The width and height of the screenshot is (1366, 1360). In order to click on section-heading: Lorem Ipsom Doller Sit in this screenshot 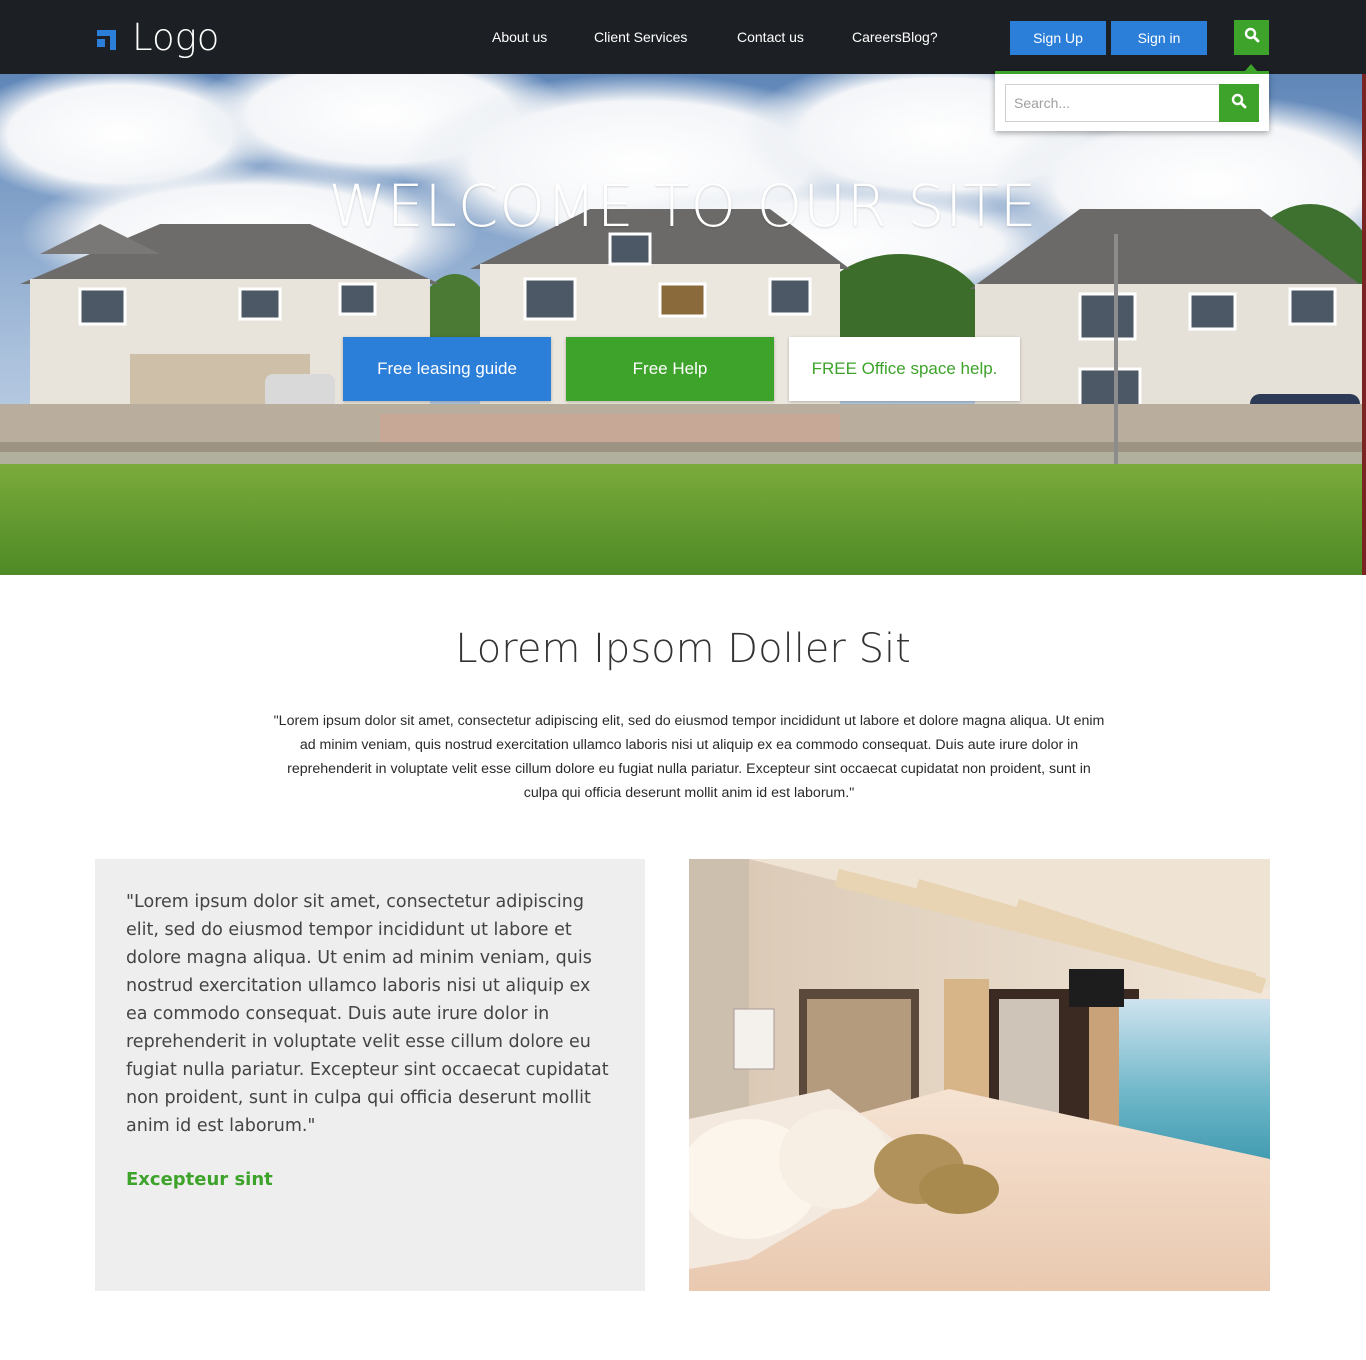, I will do `click(683, 649)`.